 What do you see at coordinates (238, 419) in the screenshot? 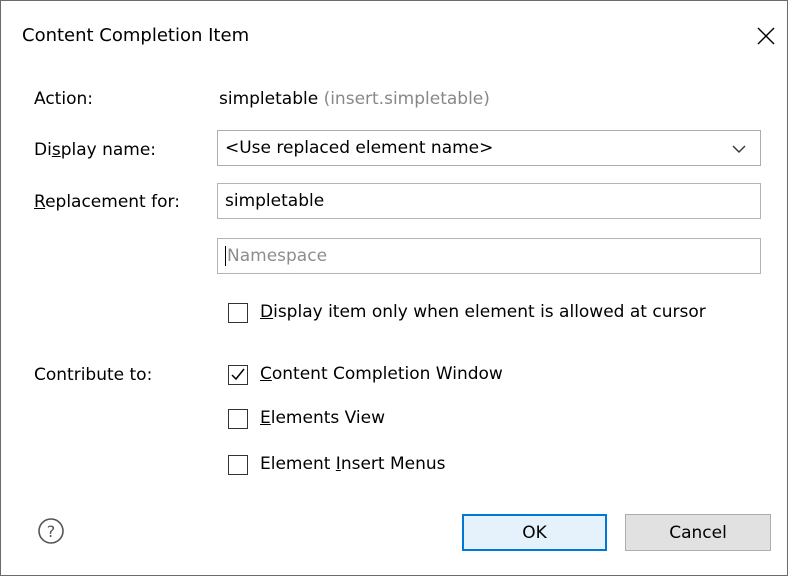
I see `elements-view-checkbox` at bounding box center [238, 419].